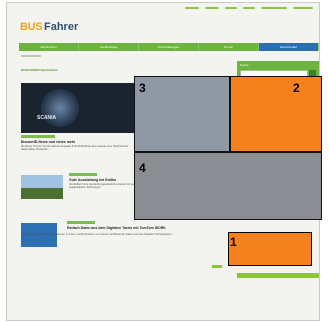 This screenshot has width=329, height=323. Describe the element at coordinates (229, 47) in the screenshot. I see `nav-item-firmen: Firmen` at that location.